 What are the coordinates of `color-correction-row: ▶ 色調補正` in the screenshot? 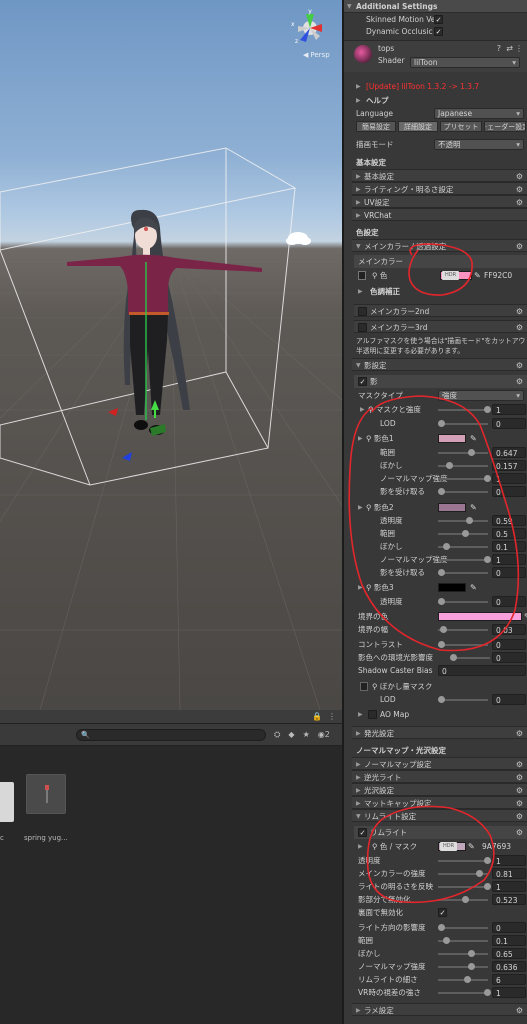 It's located at (440, 291).